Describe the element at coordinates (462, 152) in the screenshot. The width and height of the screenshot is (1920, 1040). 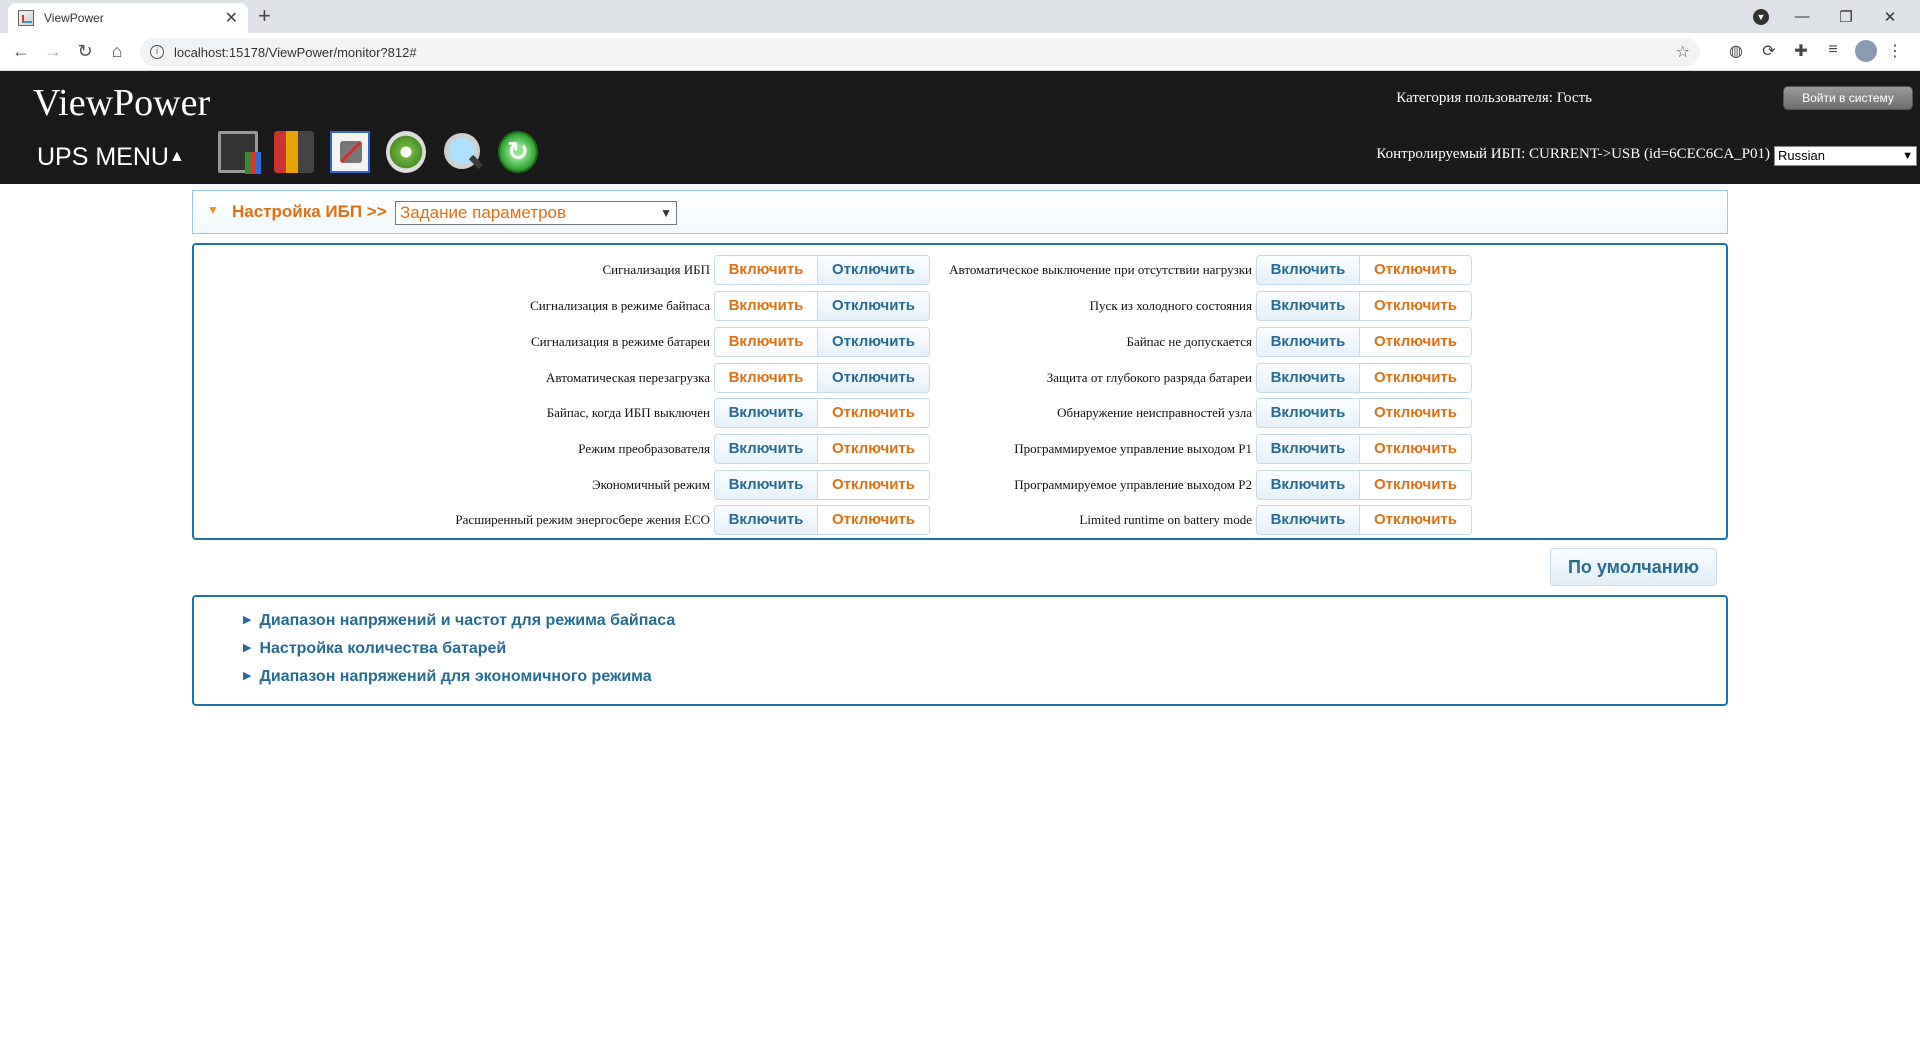
I see `search-icon` at that location.